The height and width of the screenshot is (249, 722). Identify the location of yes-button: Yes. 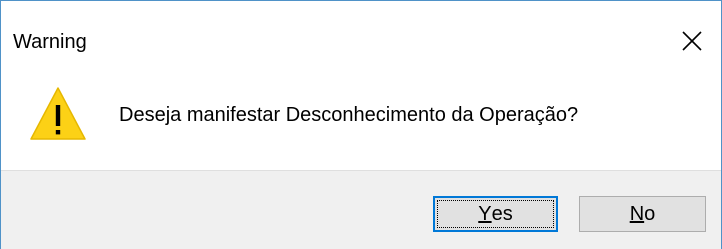
(495, 214).